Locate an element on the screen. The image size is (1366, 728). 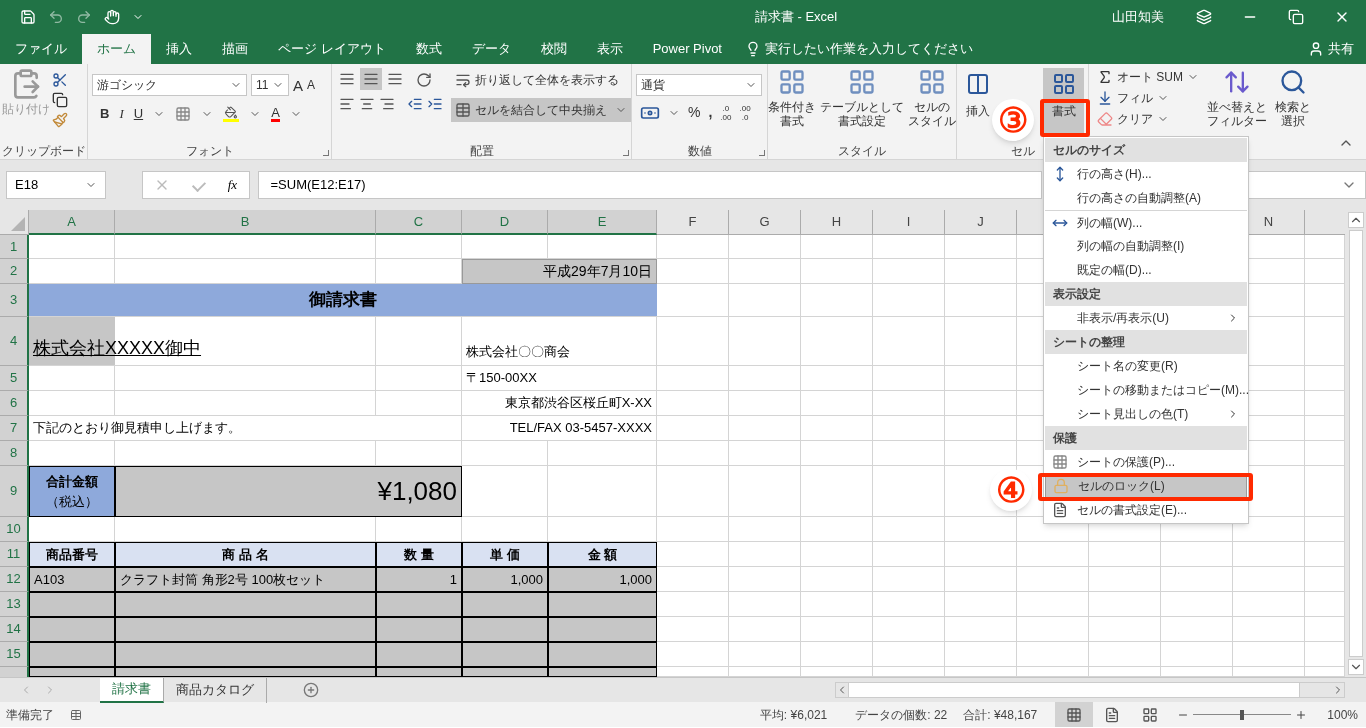
row-header: 6 is located at coordinates (14, 403).